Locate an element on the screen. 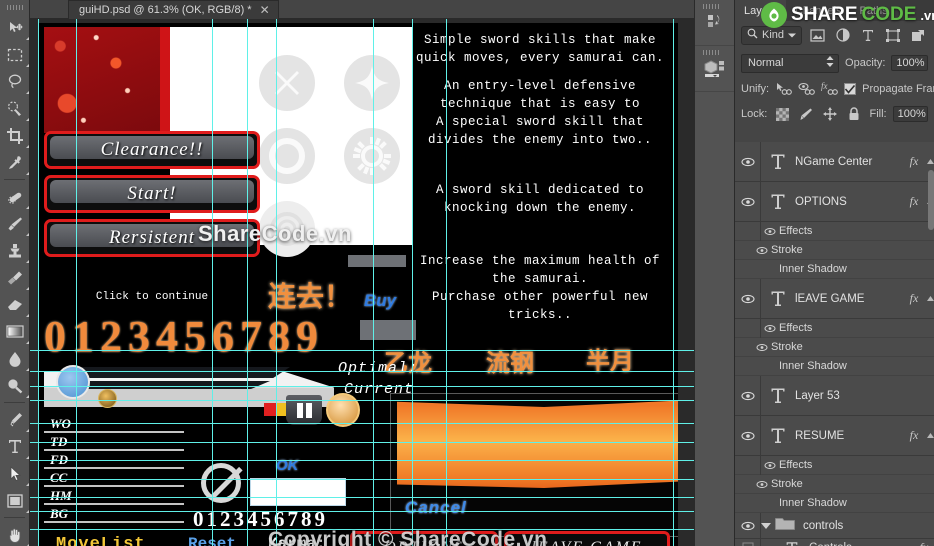 The height and width of the screenshot is (546, 934). pixel-filter-icon is located at coordinates (817, 35).